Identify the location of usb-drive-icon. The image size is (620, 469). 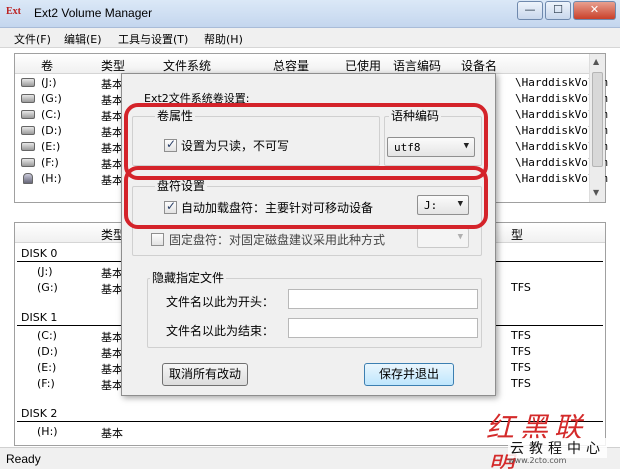
(28, 178).